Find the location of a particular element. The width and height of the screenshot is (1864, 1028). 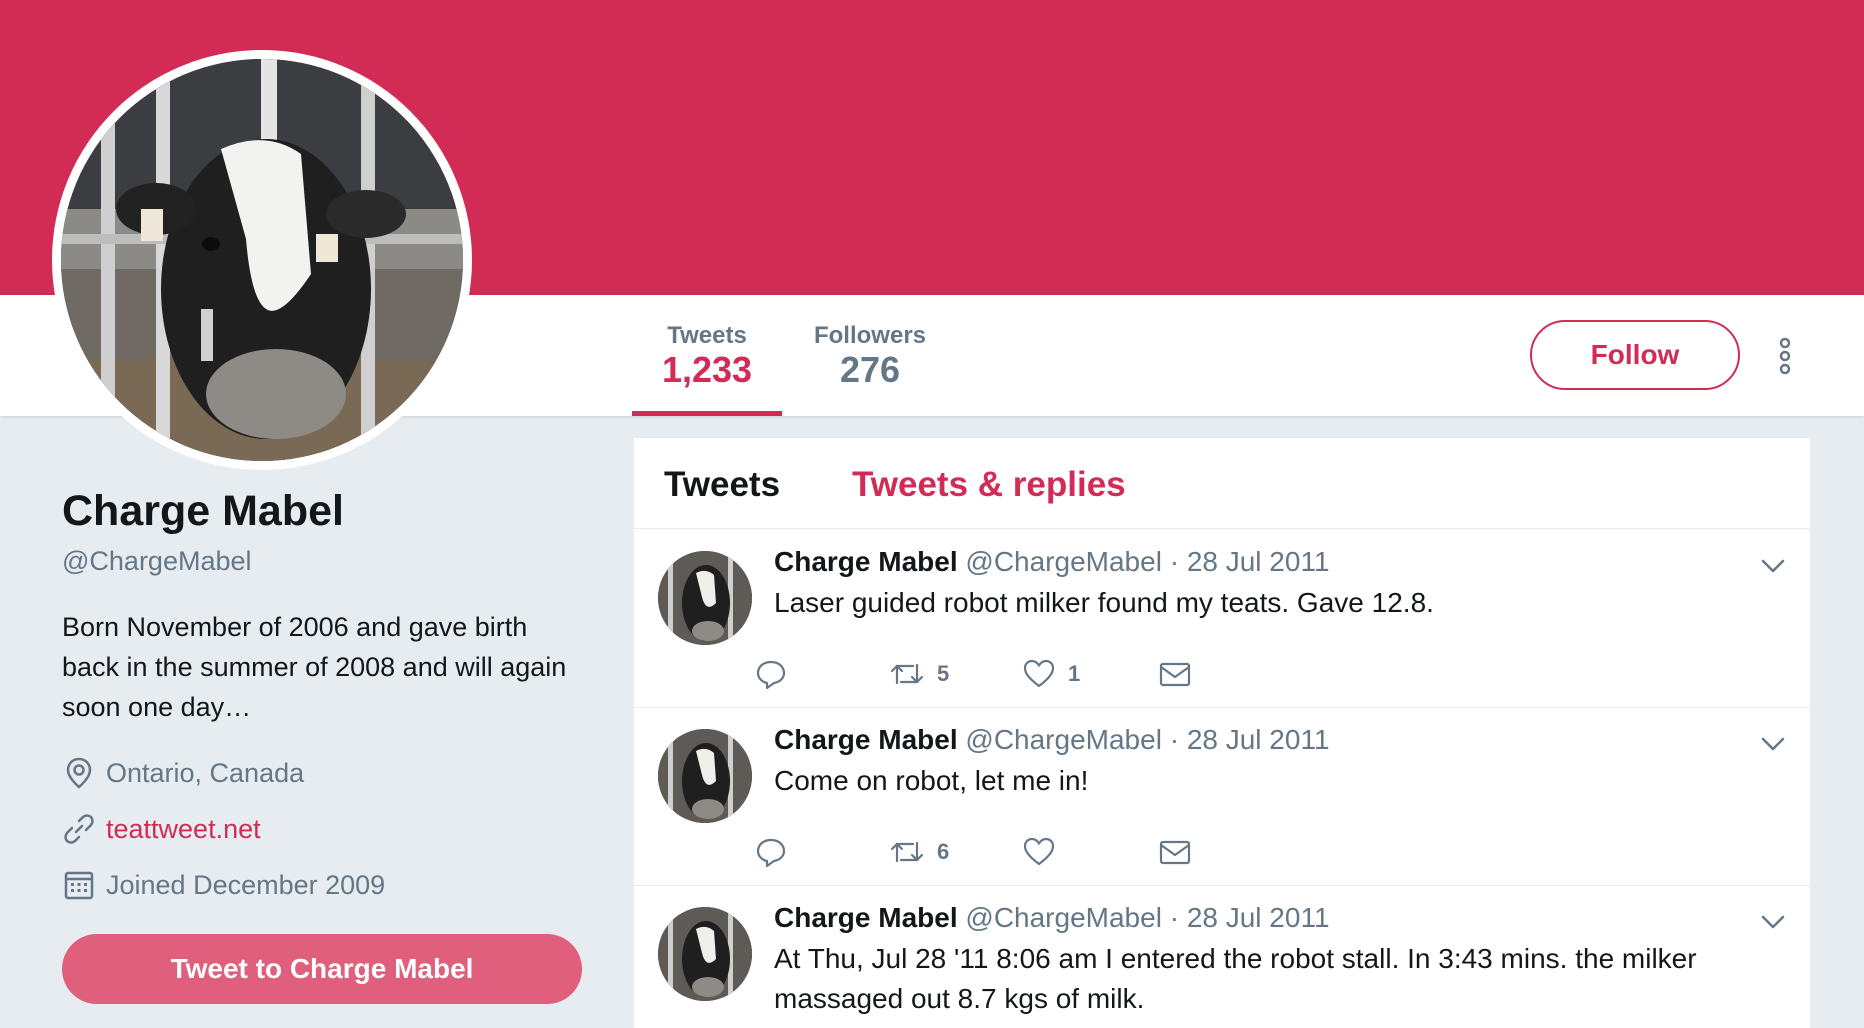

stat-followers-label: Followers is located at coordinates (870, 335).